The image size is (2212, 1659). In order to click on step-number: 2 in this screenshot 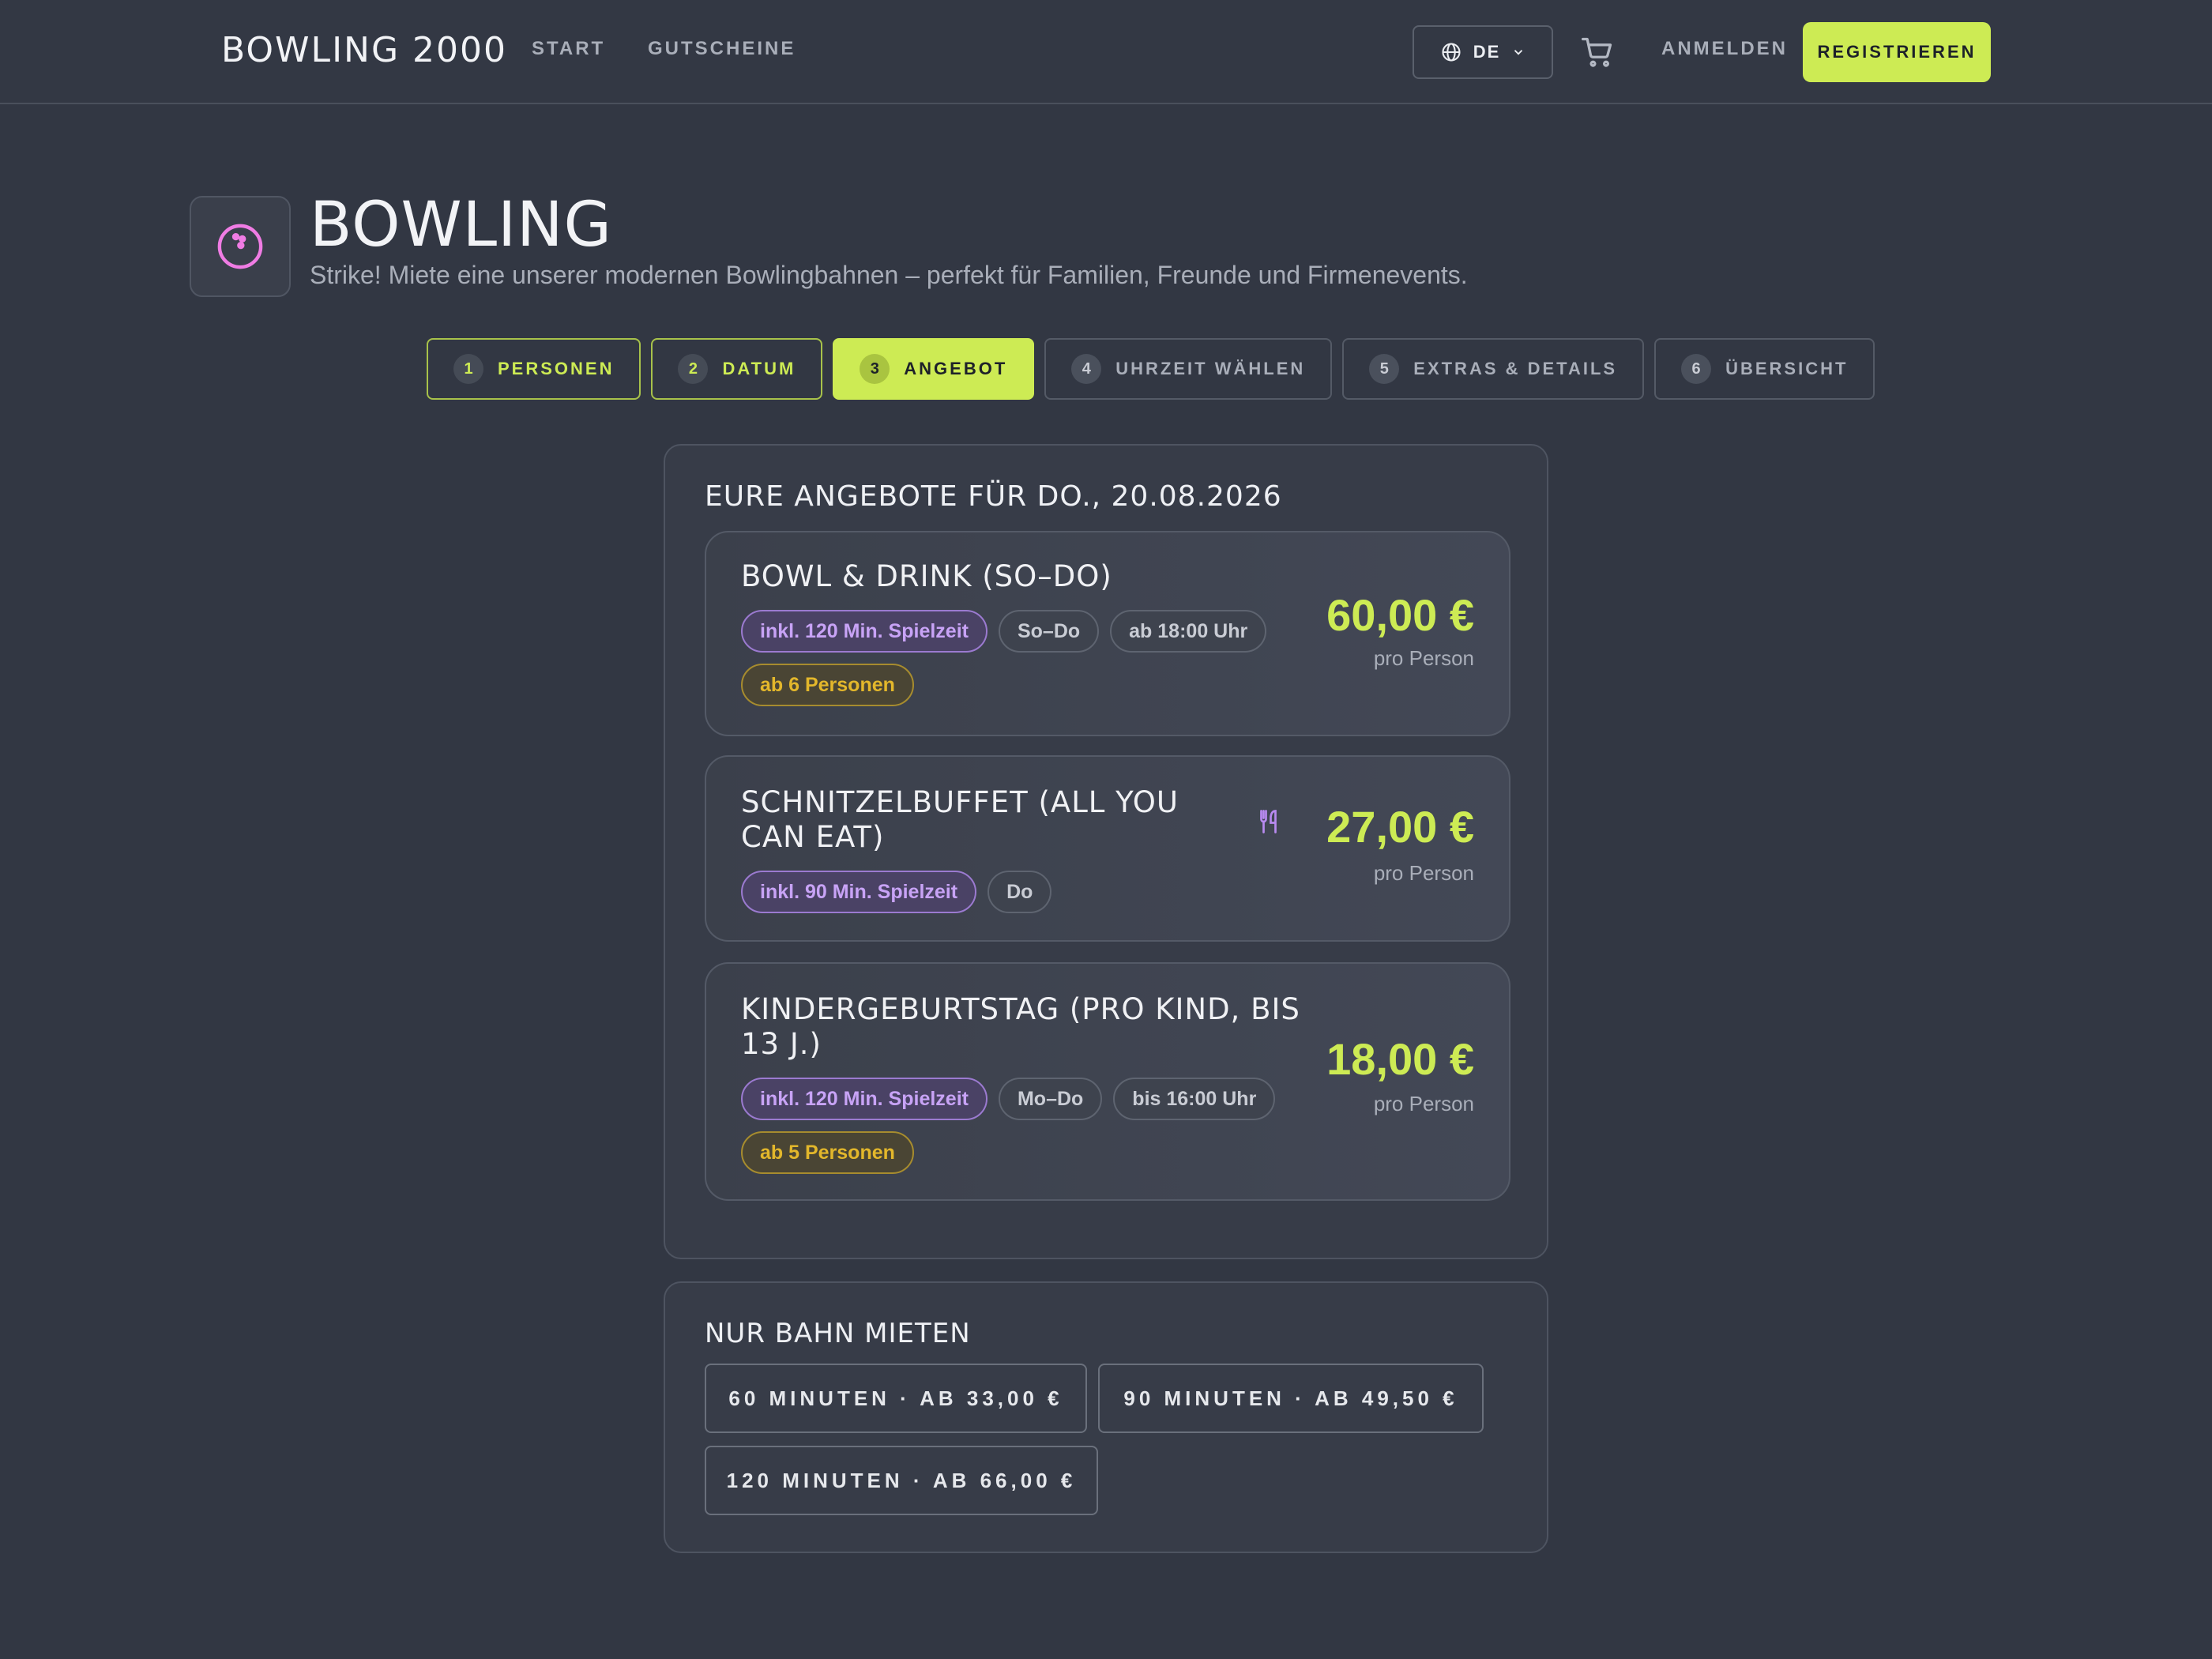, I will do `click(694, 369)`.